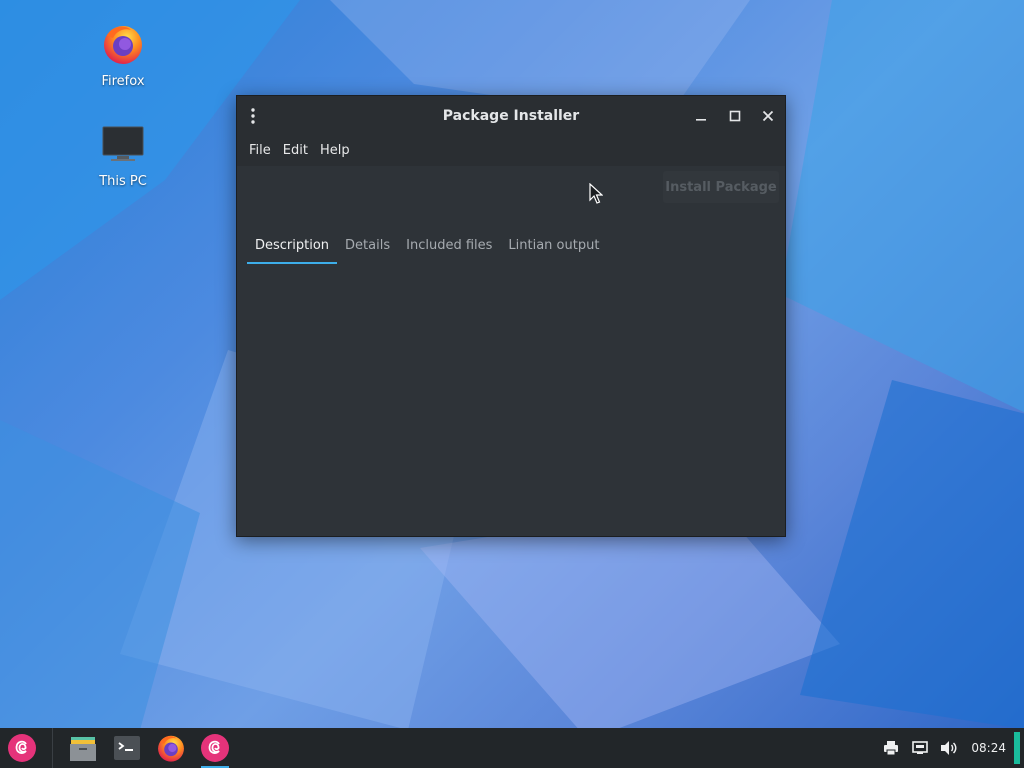 This screenshot has height=768, width=1024. Describe the element at coordinates (123, 181) in the screenshot. I see `desktop-icon-label: This PC` at that location.